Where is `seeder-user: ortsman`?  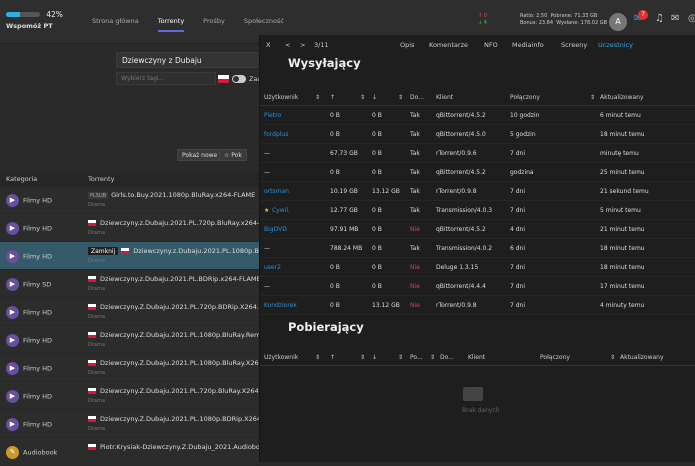
seeder-user: ortsman is located at coordinates (276, 191).